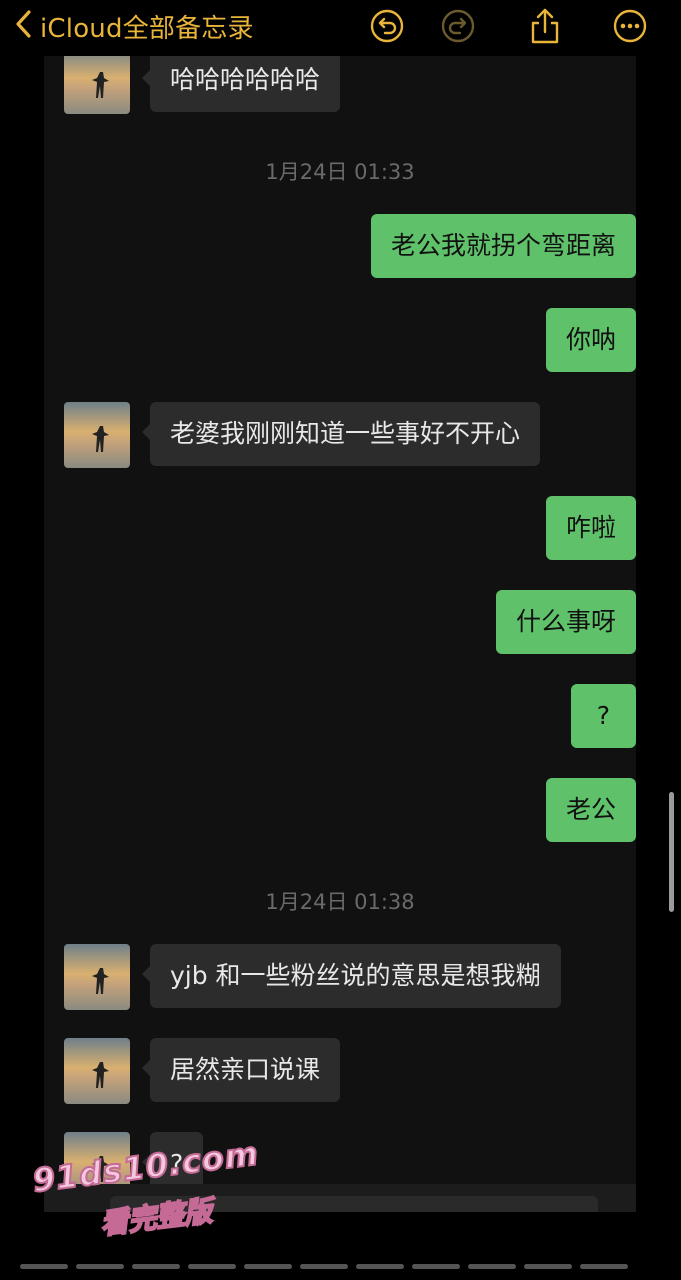 The width and height of the screenshot is (681, 1280). What do you see at coordinates (340, 172) in the screenshot?
I see `timestamp: 1月24日 01:33` at bounding box center [340, 172].